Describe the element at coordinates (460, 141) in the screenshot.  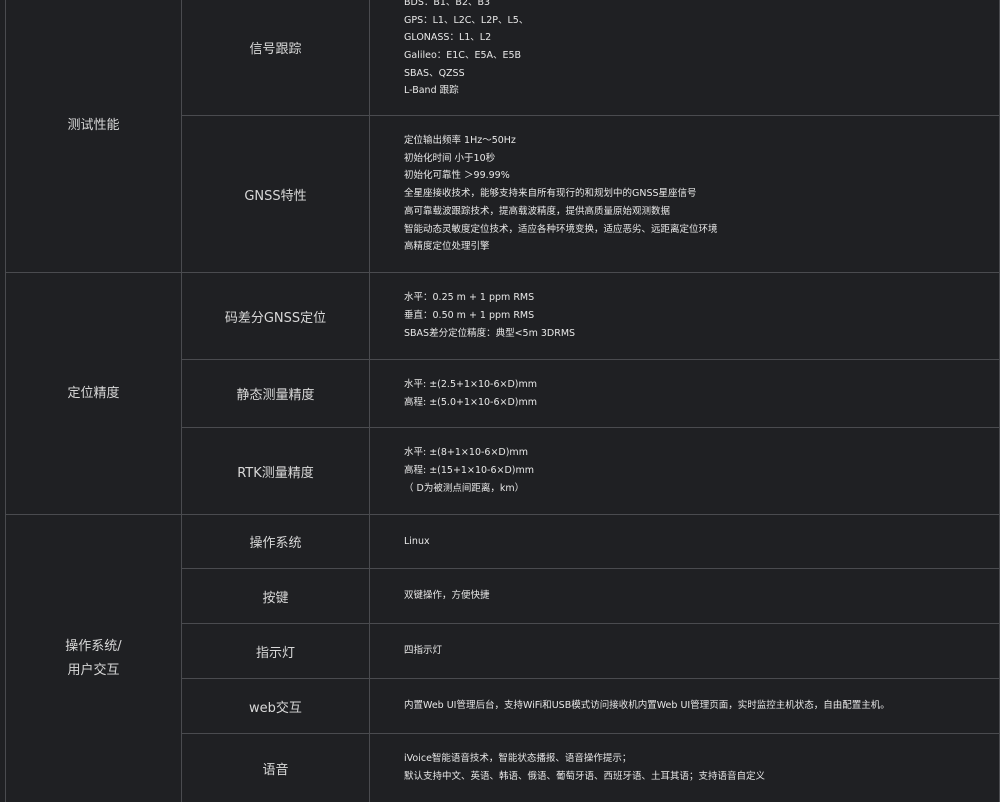
I see `list-item: 定位输出频率 1Hz～50Hz` at that location.